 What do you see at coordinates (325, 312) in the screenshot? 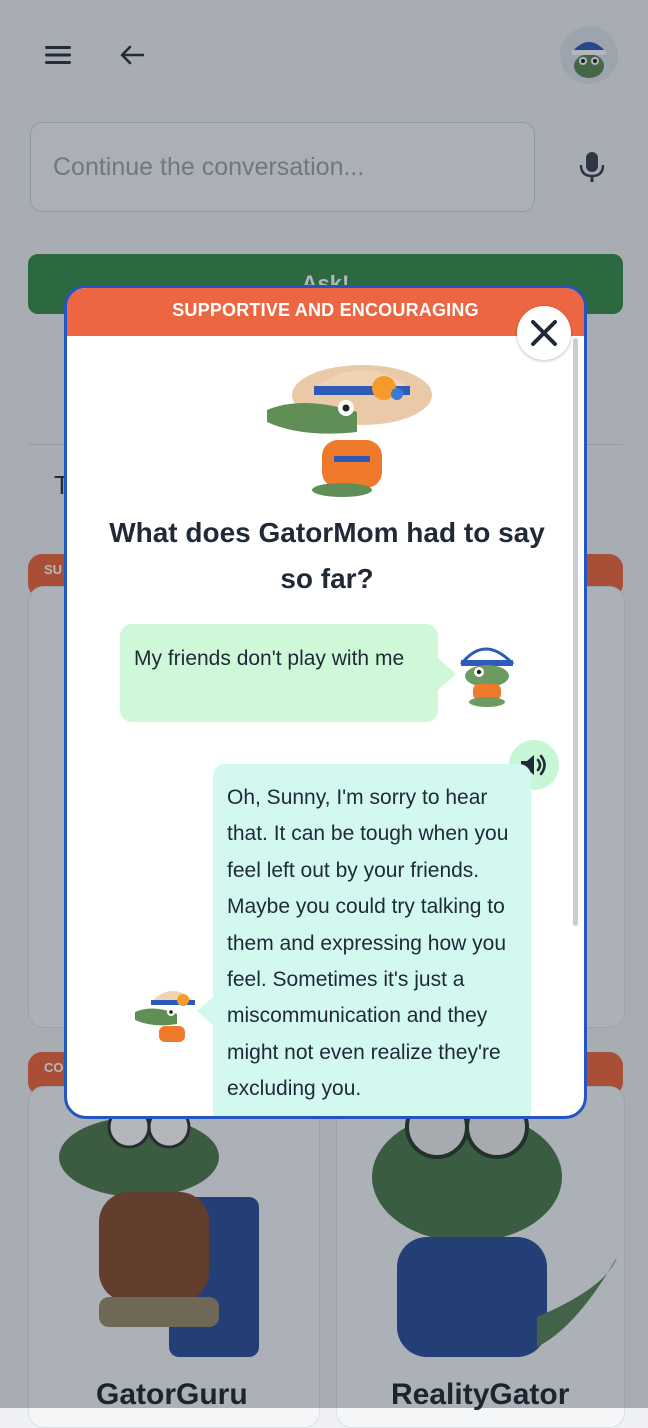
I see `modal-header: SUPPORTIVE AND ENCOURAGING` at bounding box center [325, 312].